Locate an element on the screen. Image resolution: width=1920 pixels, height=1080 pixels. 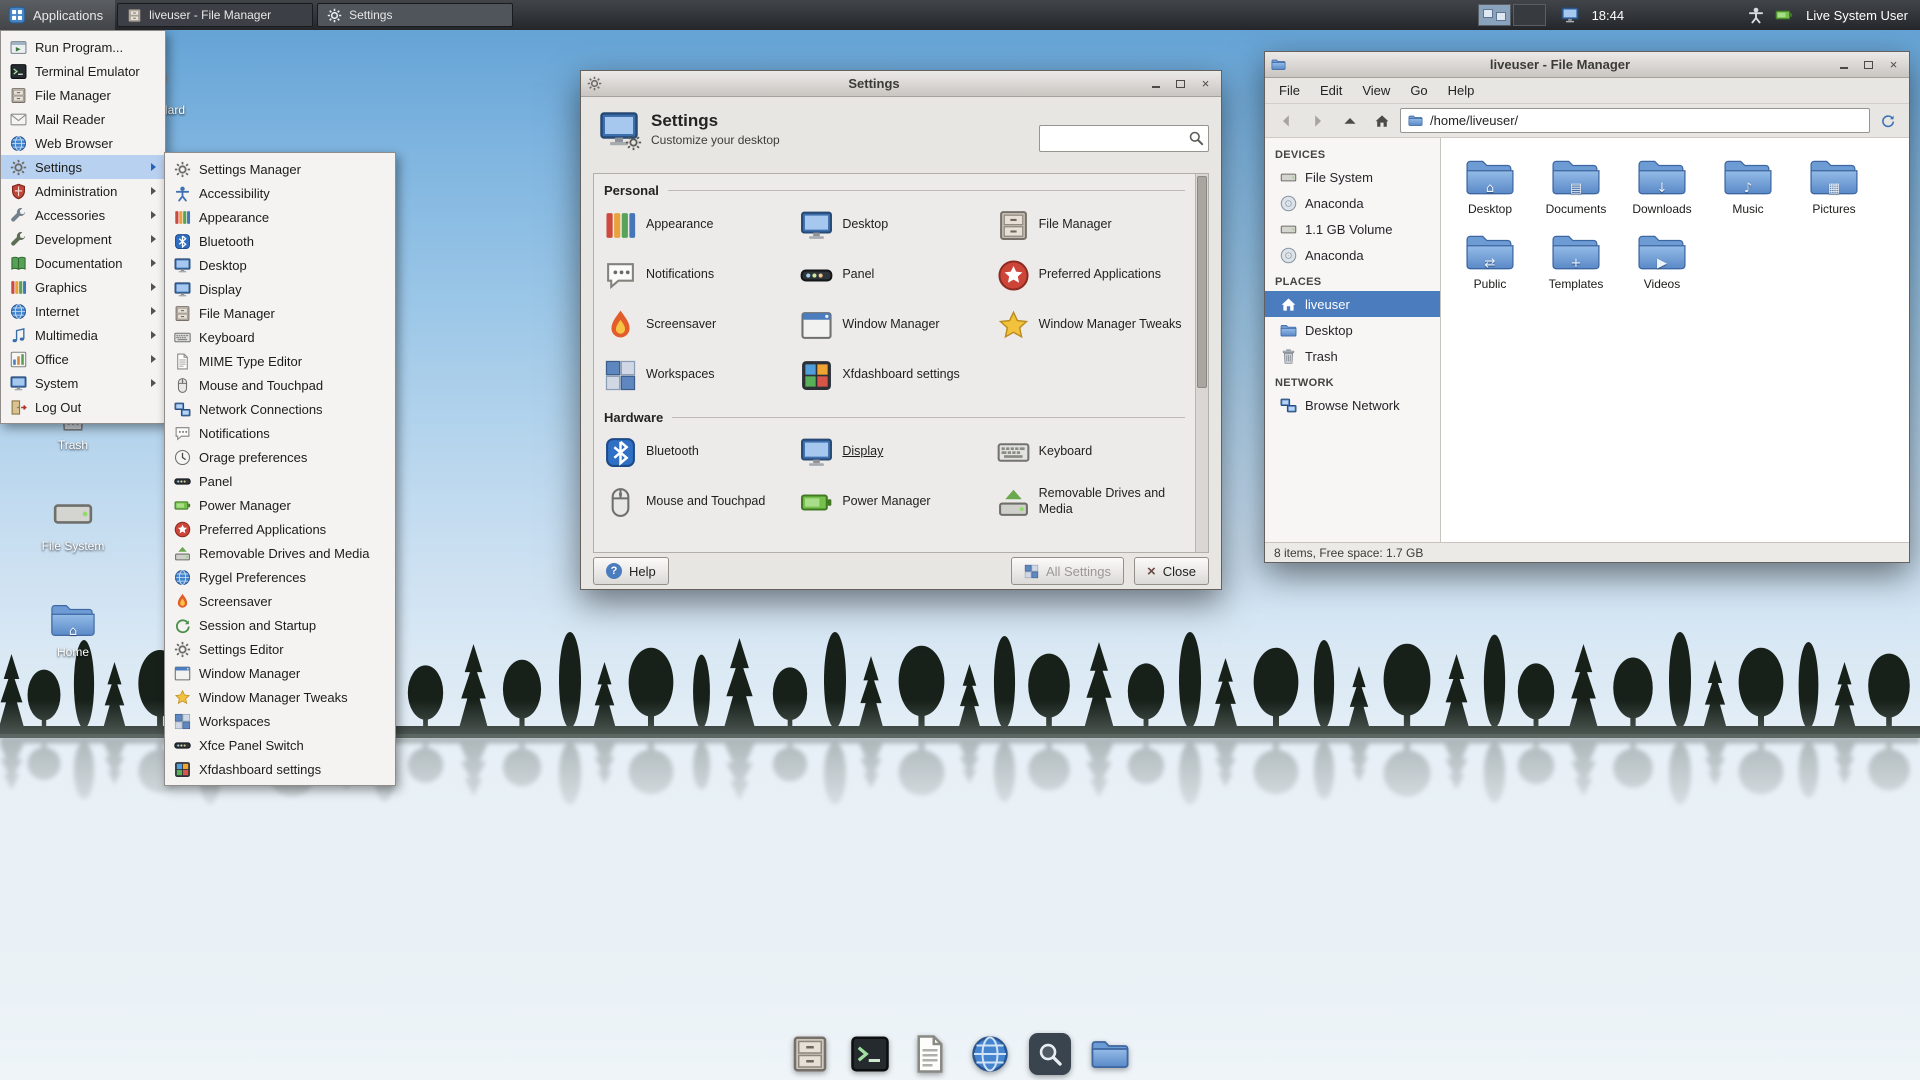
sidebar-item-anaconda-2: Anaconda is located at coordinates (1352, 255).